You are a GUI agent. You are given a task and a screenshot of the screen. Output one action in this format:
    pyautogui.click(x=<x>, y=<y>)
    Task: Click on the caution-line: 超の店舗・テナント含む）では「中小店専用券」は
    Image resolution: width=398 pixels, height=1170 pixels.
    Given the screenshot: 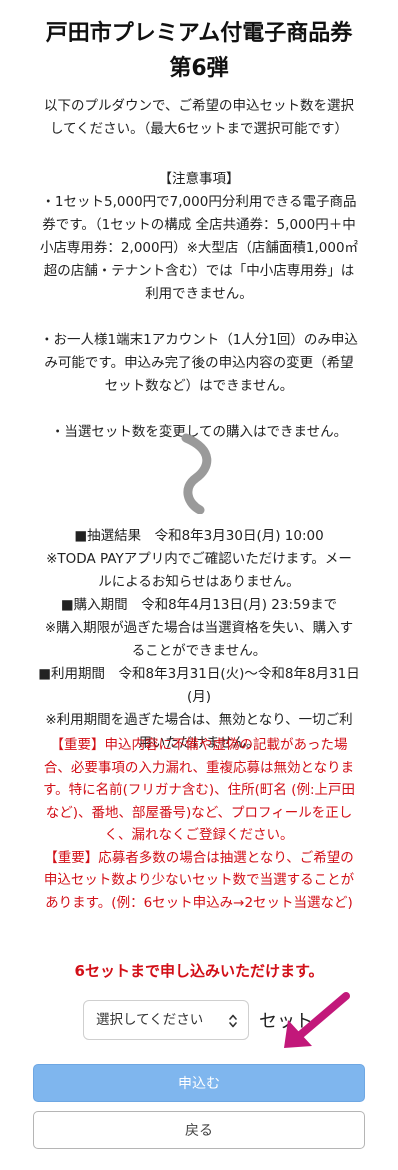 What is the action you would take?
    pyautogui.click(x=199, y=271)
    